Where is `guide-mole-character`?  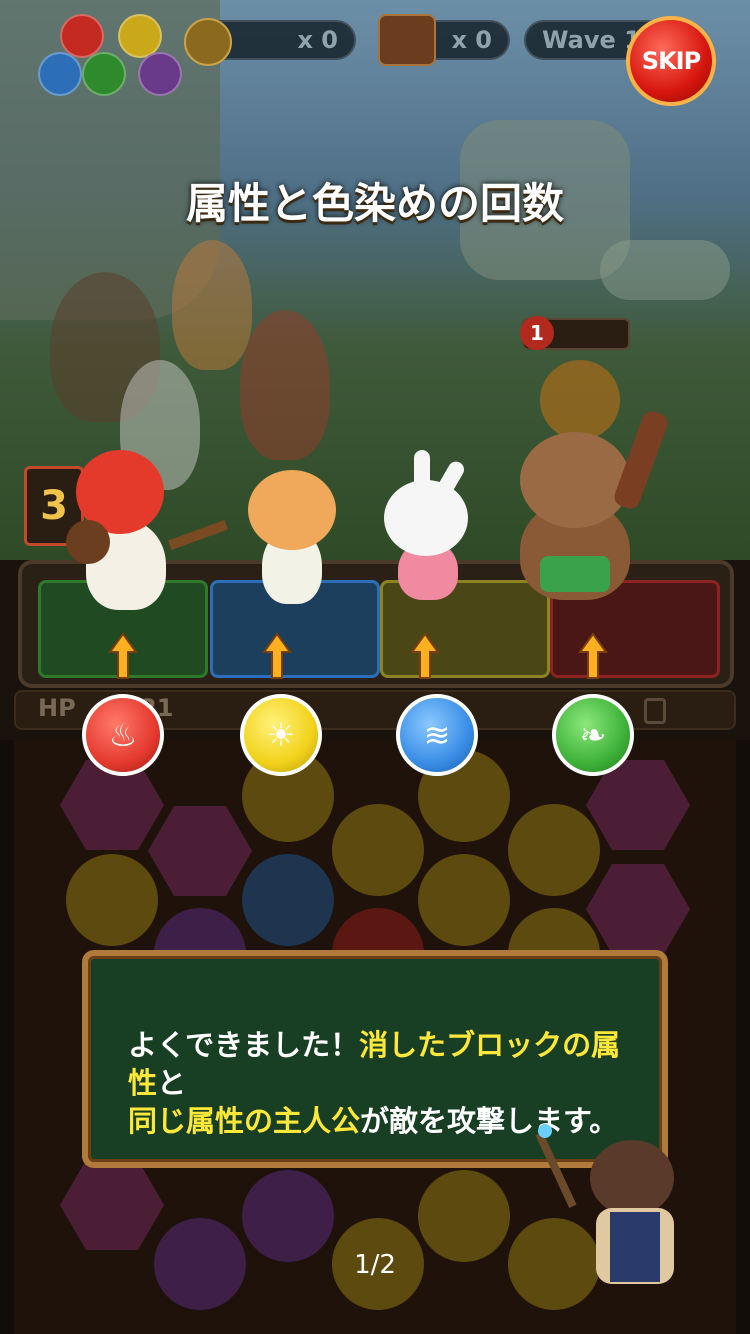 guide-mole-character is located at coordinates (622, 1210).